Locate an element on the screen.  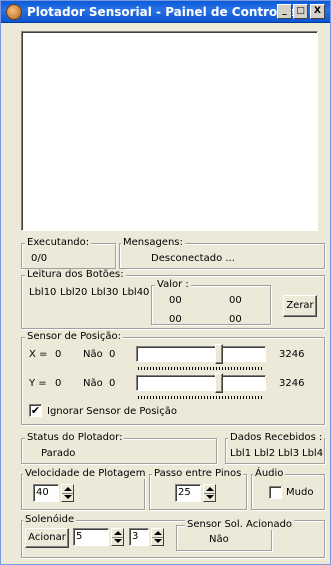
audio-legend: Áudio is located at coordinates (269, 473).